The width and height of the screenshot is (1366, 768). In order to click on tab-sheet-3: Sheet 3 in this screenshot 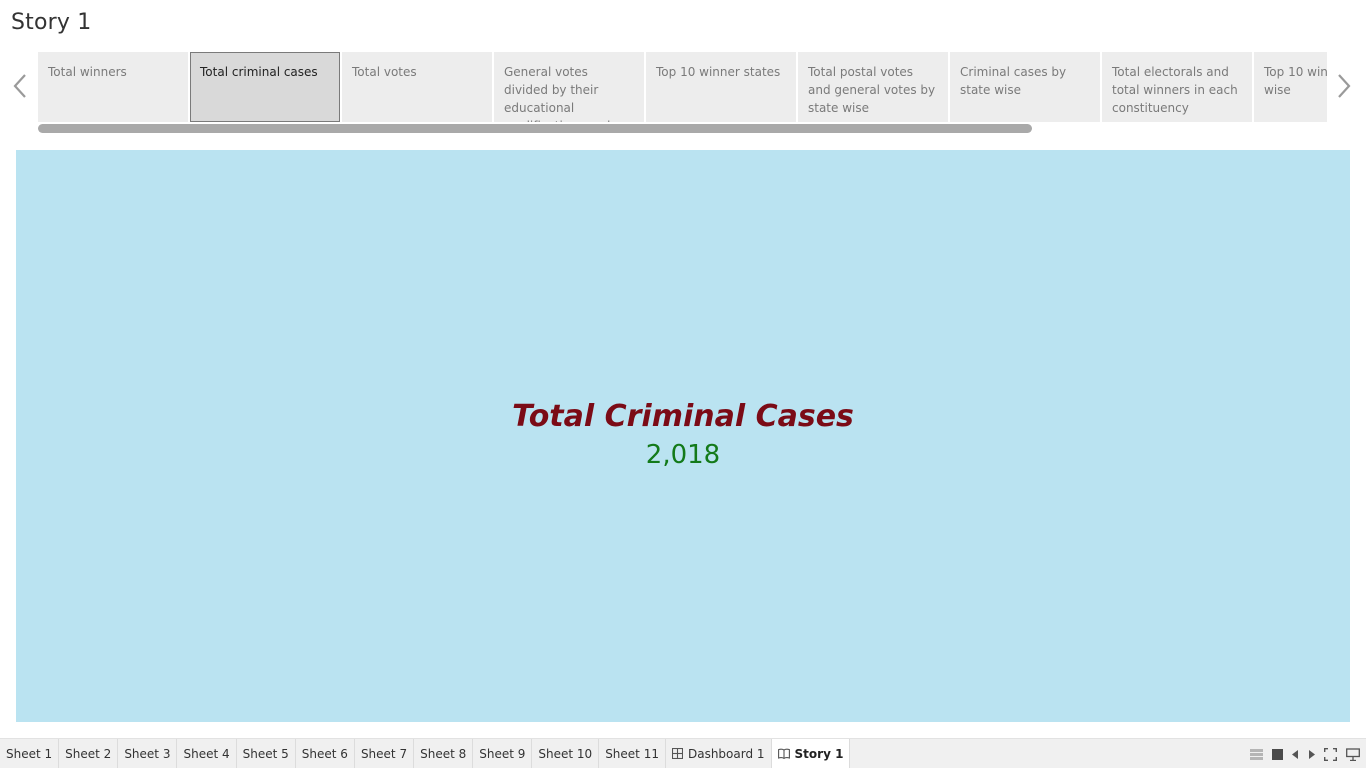, I will do `click(148, 753)`.